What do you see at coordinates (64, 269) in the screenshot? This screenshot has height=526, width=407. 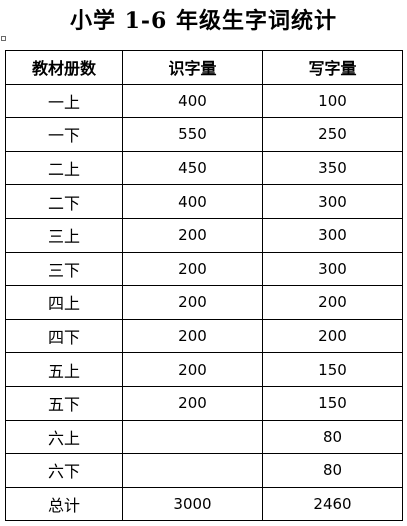 I see `cell-book: 三下` at bounding box center [64, 269].